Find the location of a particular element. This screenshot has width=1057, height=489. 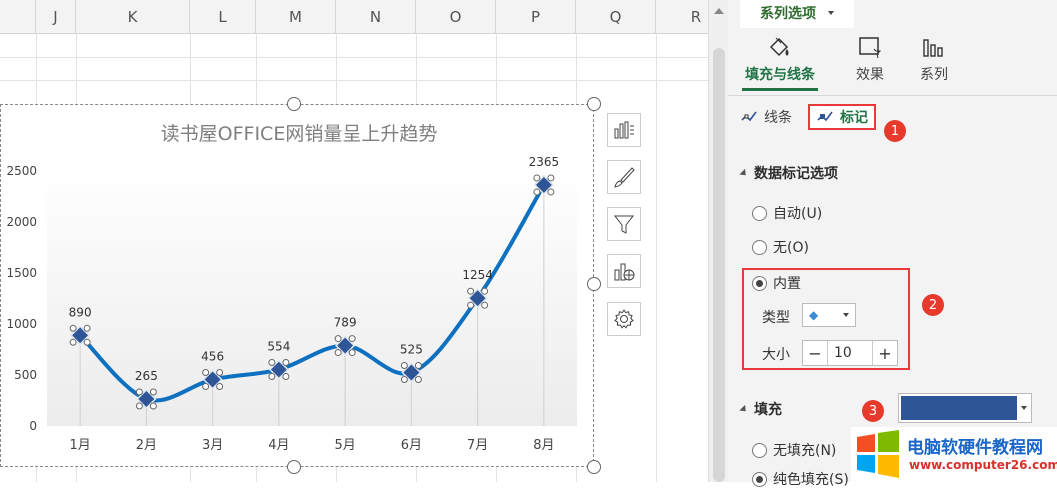

x-tick-label: 2月 is located at coordinates (146, 445).